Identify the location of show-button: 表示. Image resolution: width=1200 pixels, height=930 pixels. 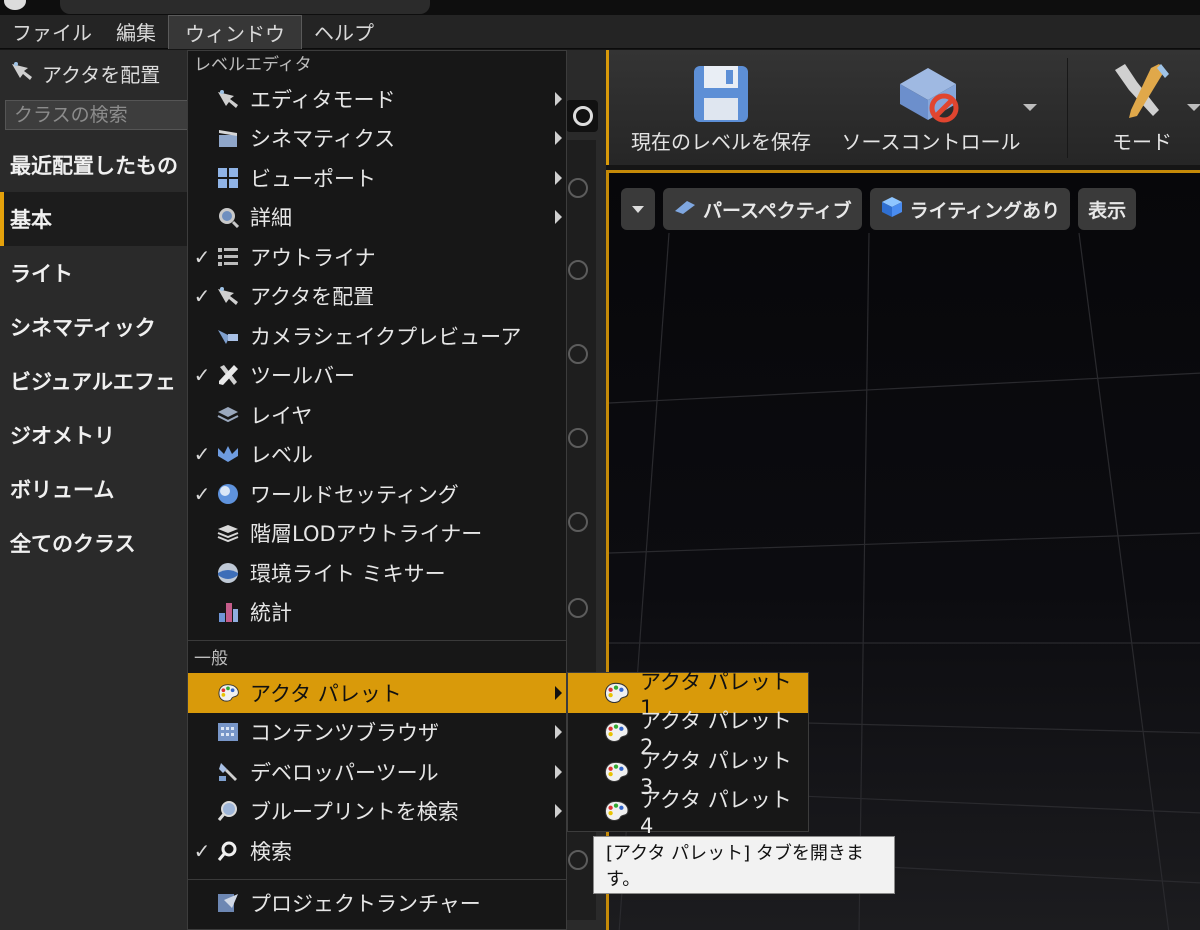
(1107, 209).